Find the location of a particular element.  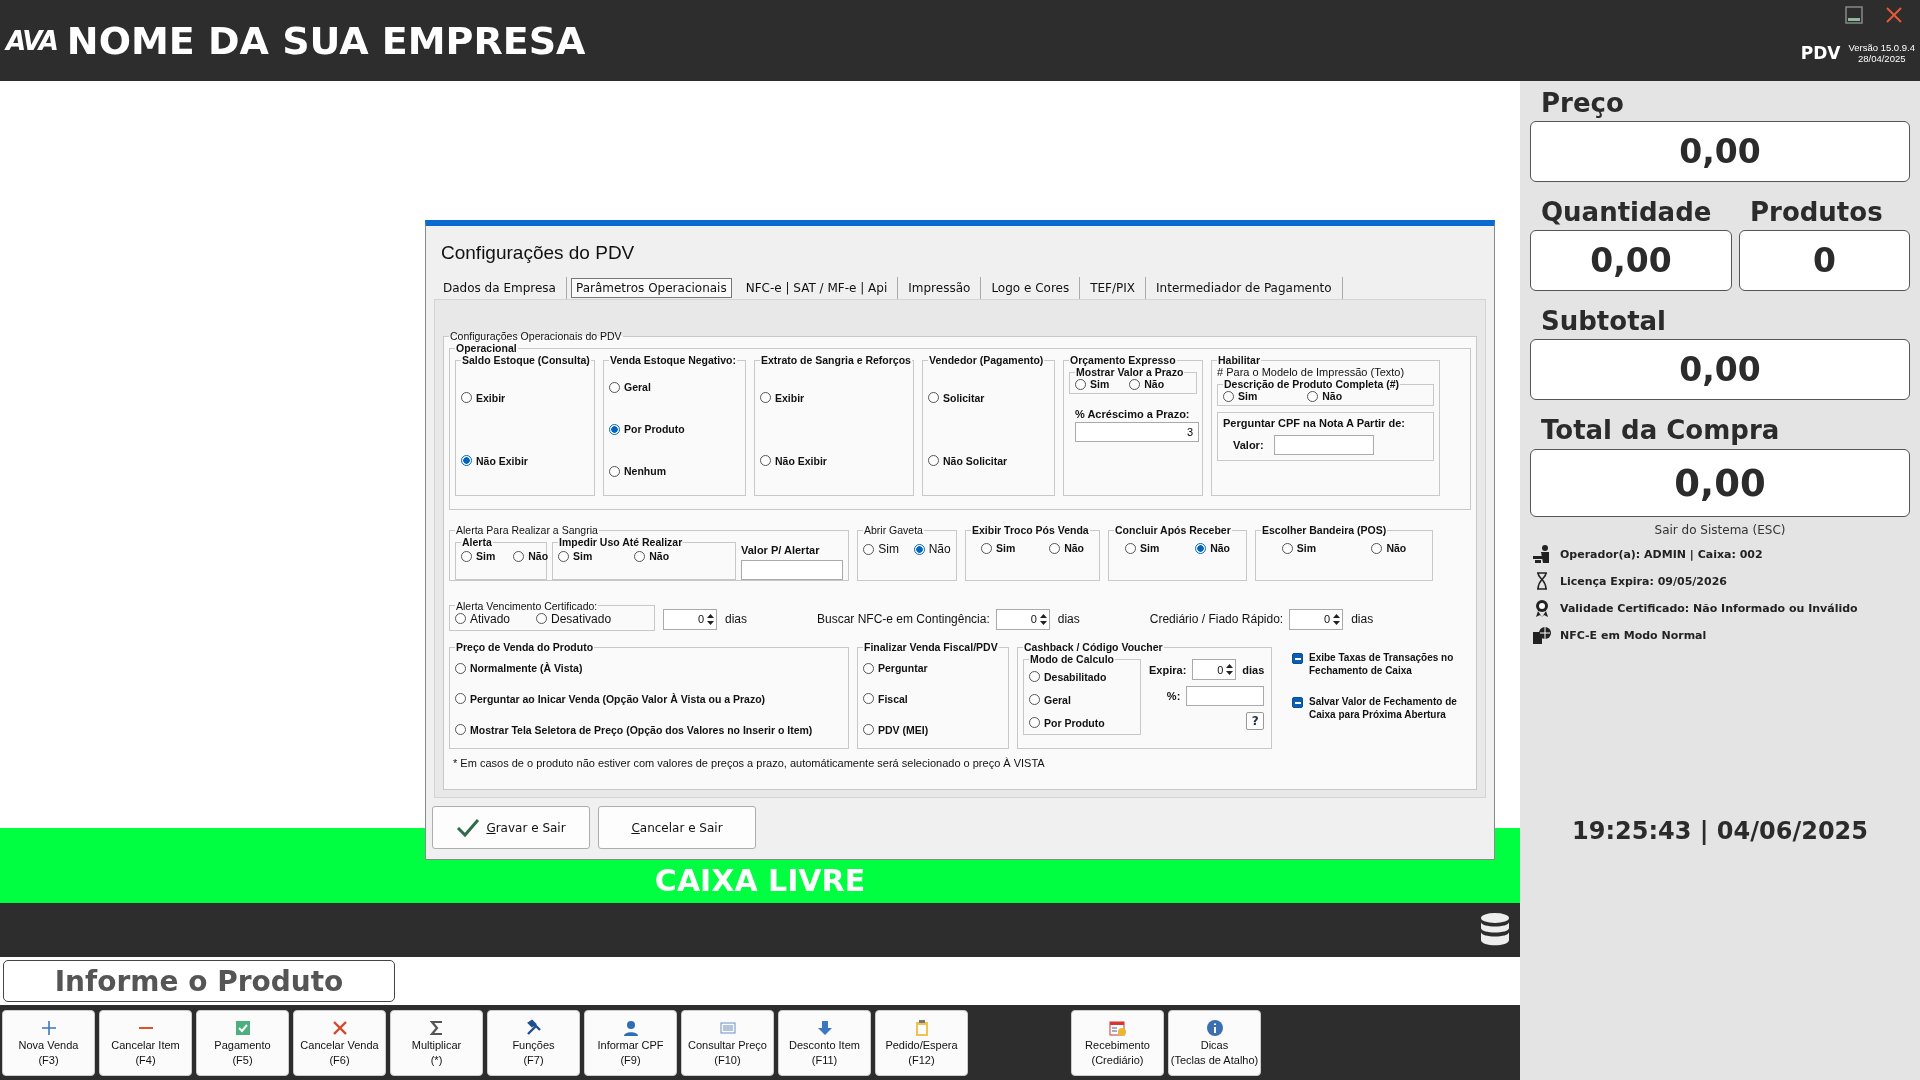

toolbar-button: Consultar Preço (F10) is located at coordinates (727, 1042).